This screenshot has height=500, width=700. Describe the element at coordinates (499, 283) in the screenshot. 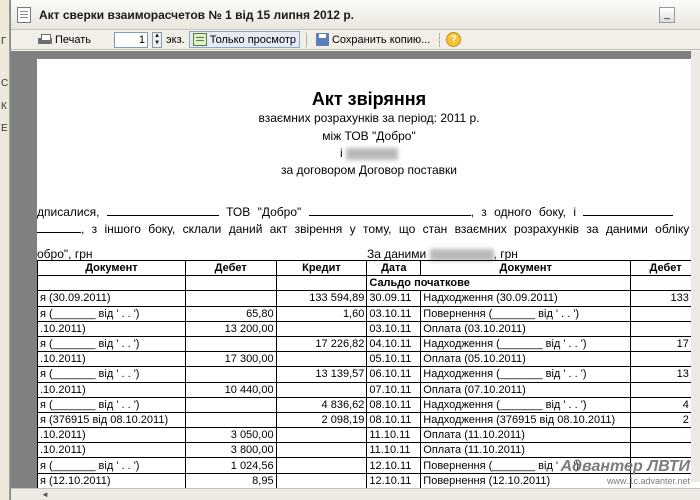

I see `opening-balance-label: Сальдо початкове` at that location.